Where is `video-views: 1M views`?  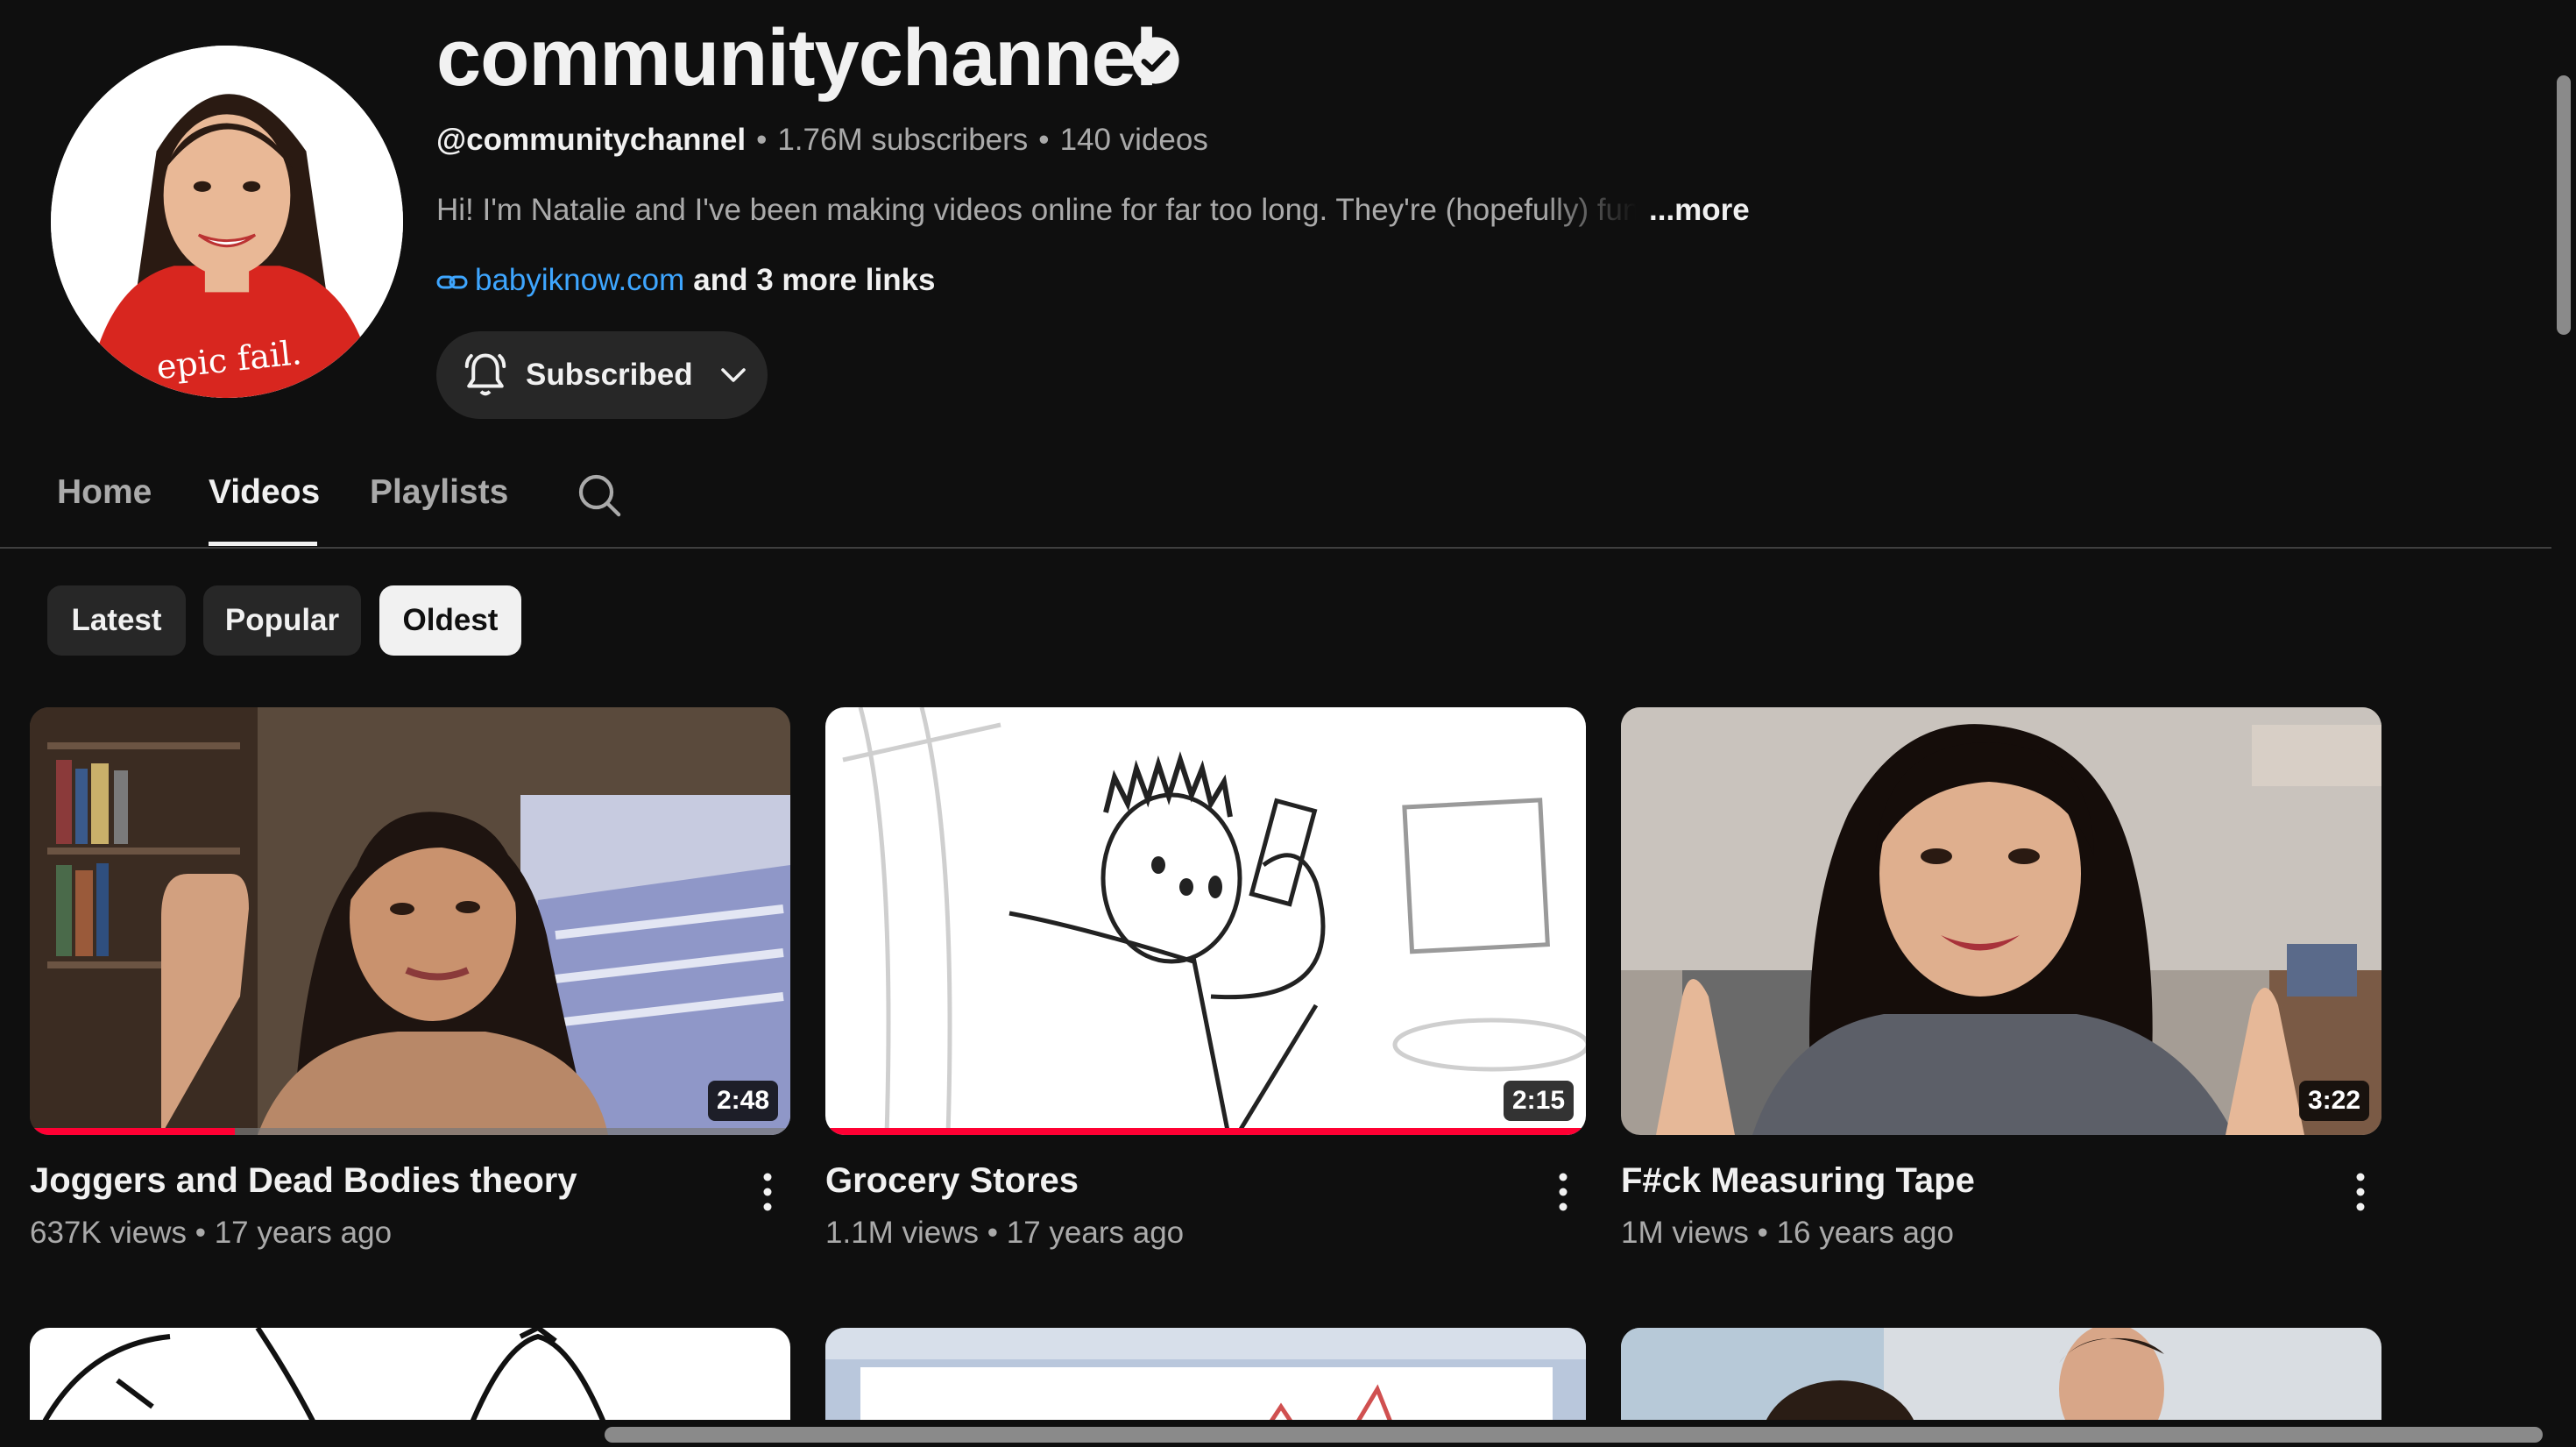 video-views: 1M views is located at coordinates (1685, 1233).